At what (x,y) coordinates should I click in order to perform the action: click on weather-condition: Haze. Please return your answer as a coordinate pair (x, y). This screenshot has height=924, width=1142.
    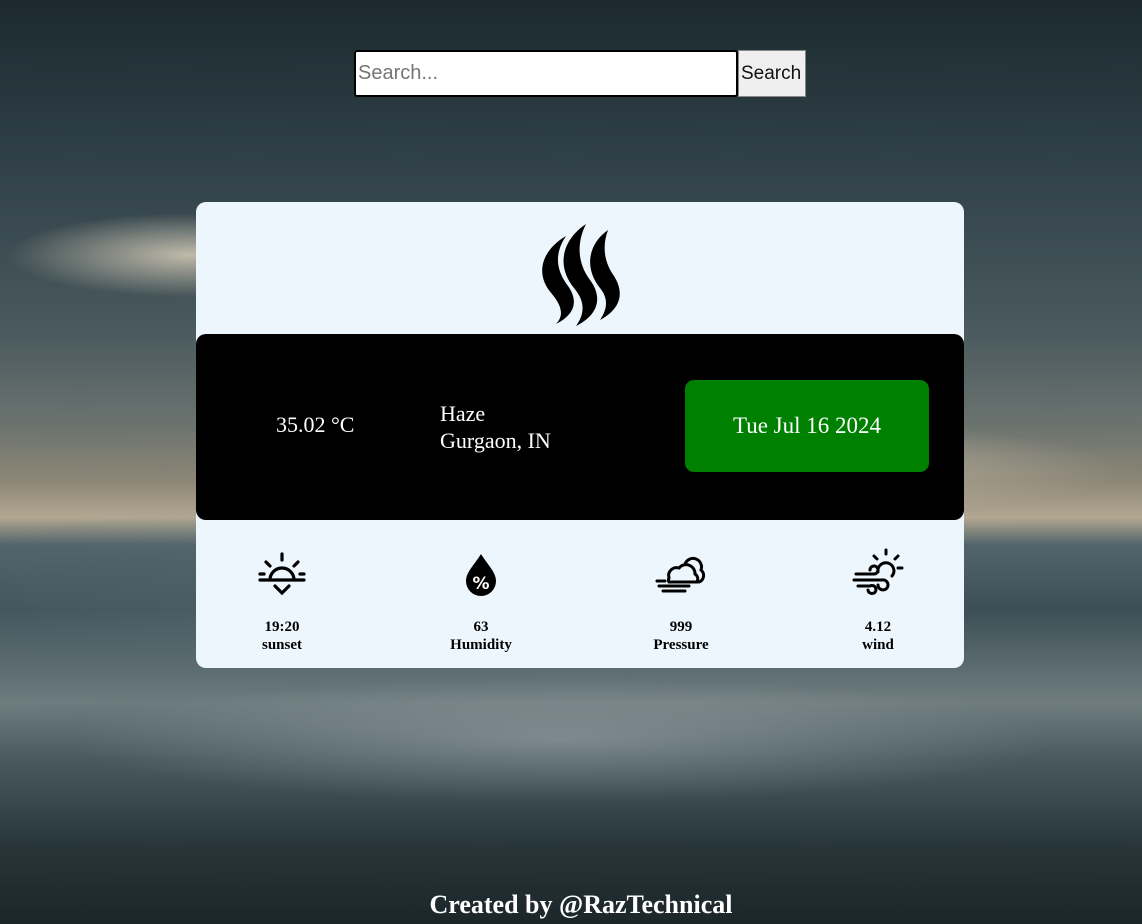
    Looking at the image, I should click on (463, 413).